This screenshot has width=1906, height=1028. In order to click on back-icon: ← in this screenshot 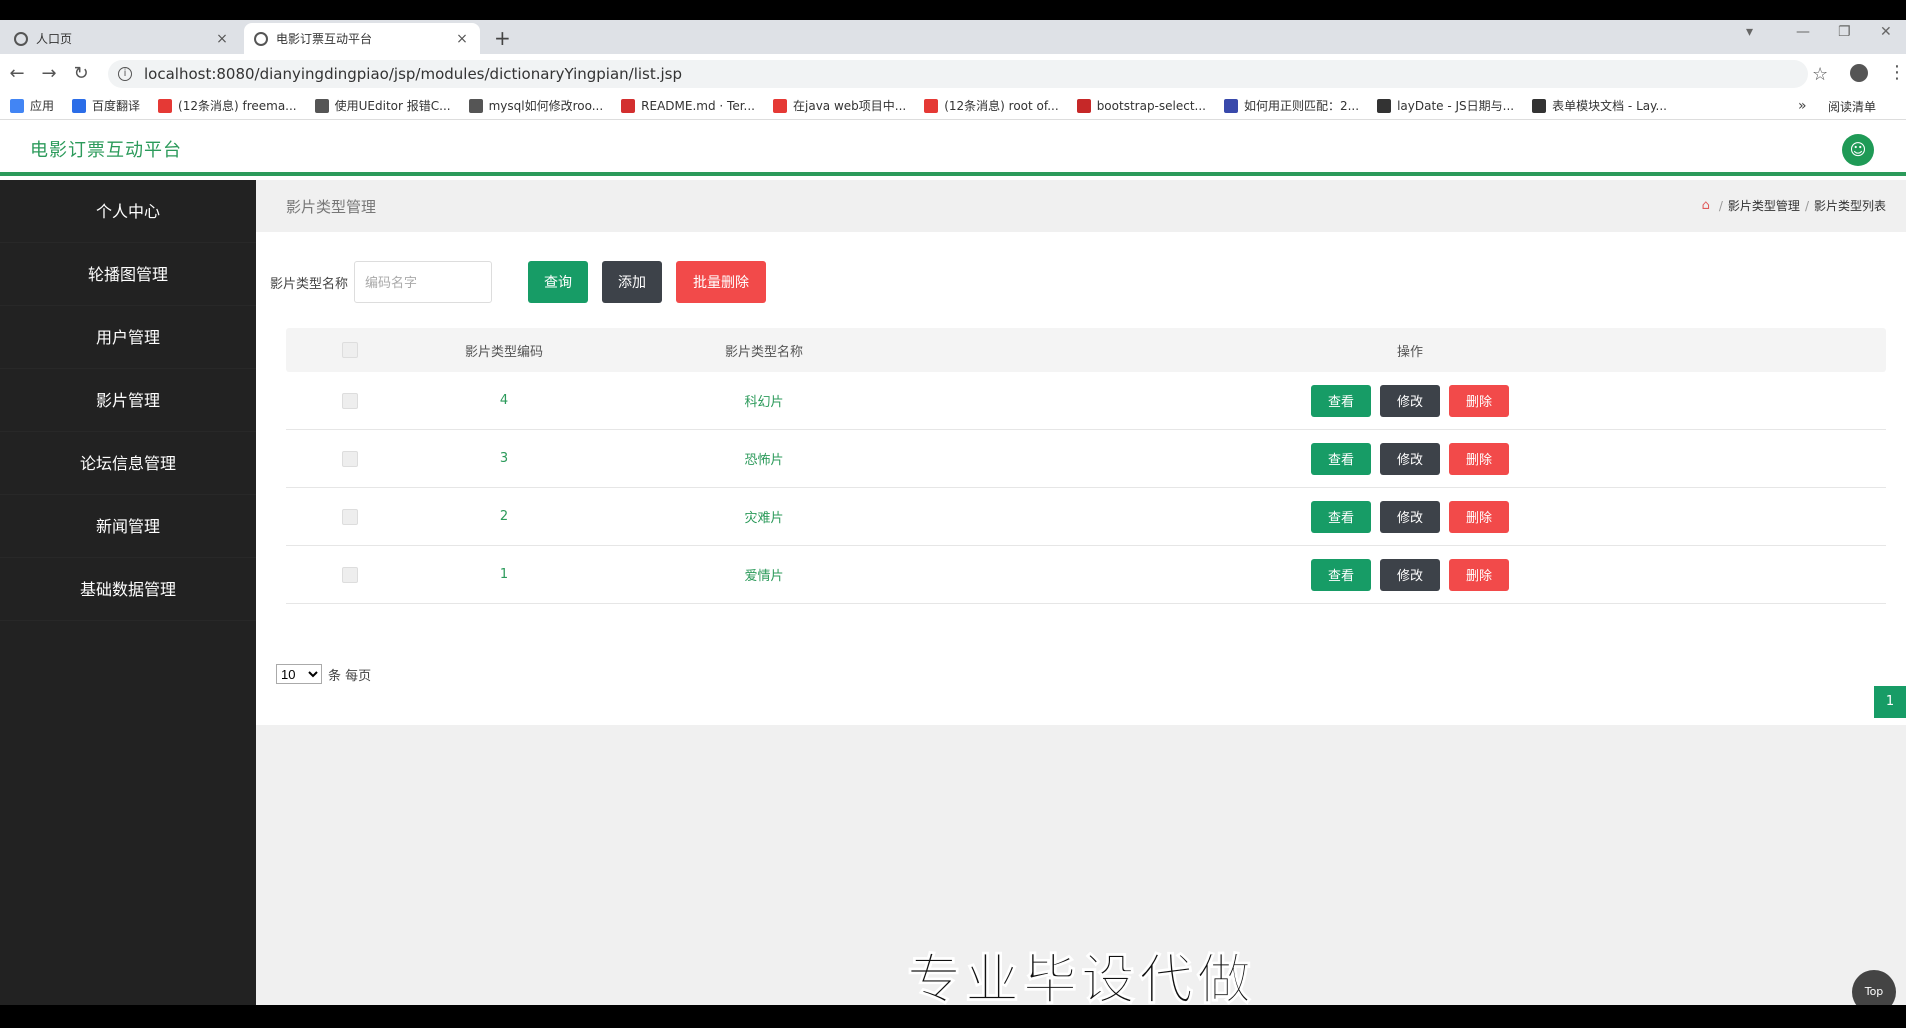, I will do `click(17, 73)`.